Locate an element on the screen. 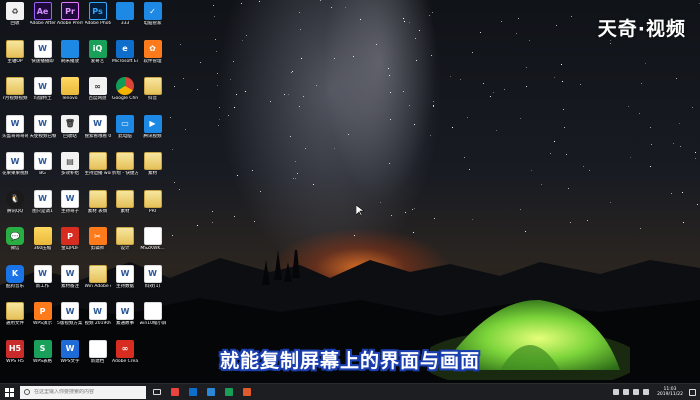  desktop-icon: P 金山PDF is located at coordinates (70, 239).